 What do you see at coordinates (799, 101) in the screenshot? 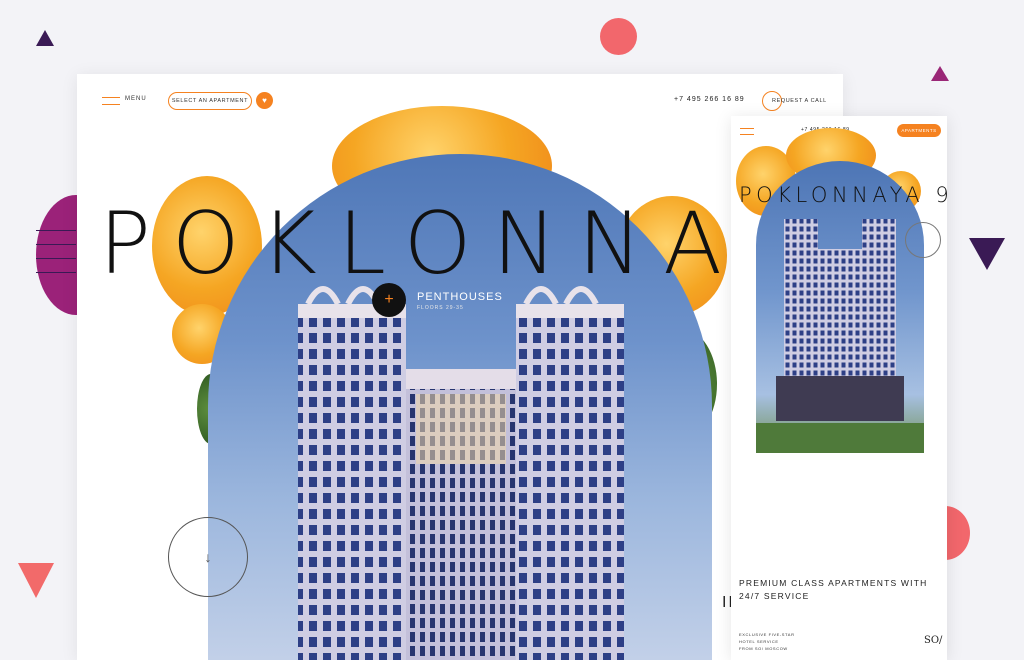
I see `request-call-label: REQUEST A CALL` at bounding box center [799, 101].